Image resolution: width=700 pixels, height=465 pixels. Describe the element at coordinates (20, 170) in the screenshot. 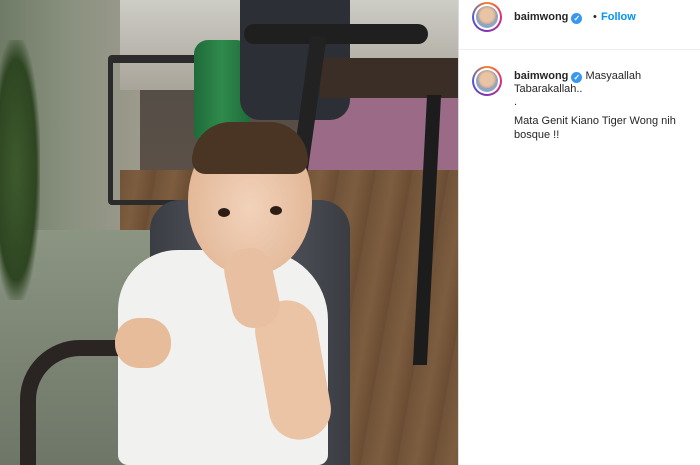

I see `background-plant` at that location.